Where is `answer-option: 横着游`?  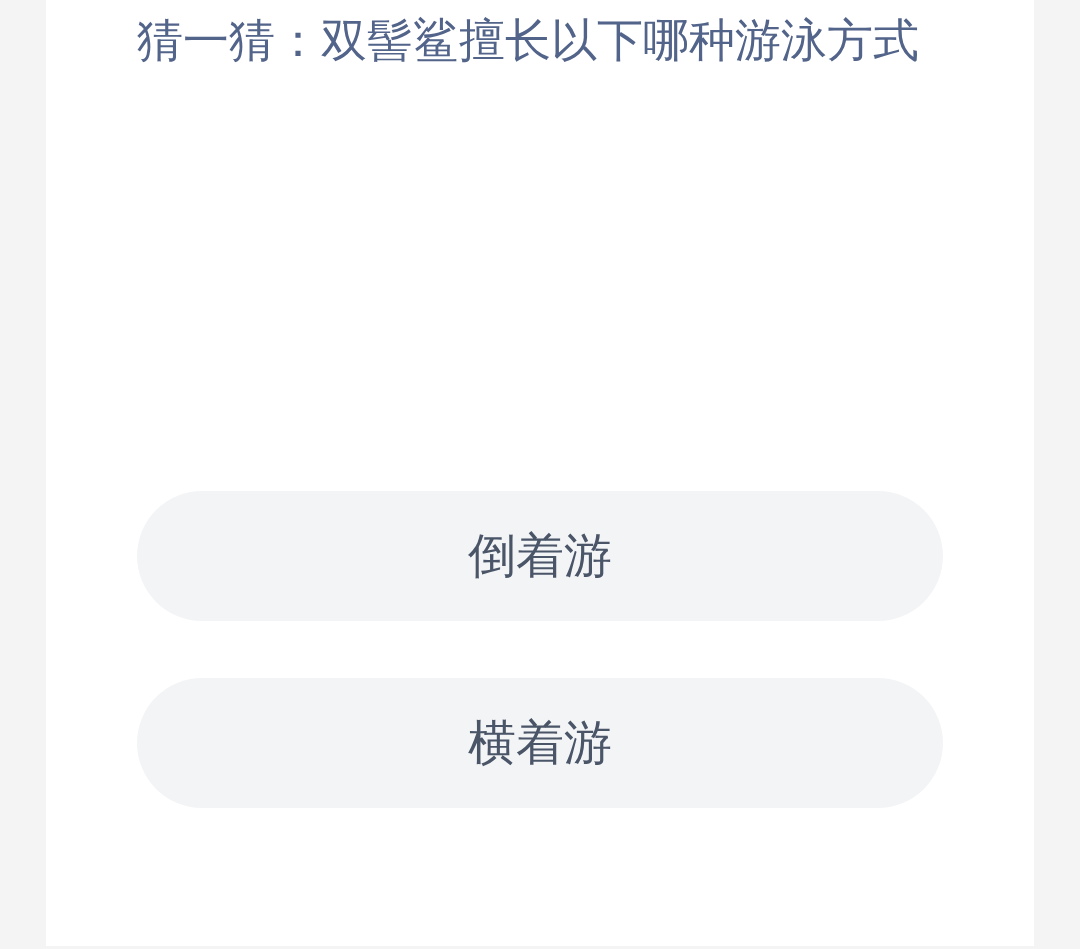 answer-option: 横着游 is located at coordinates (540, 743).